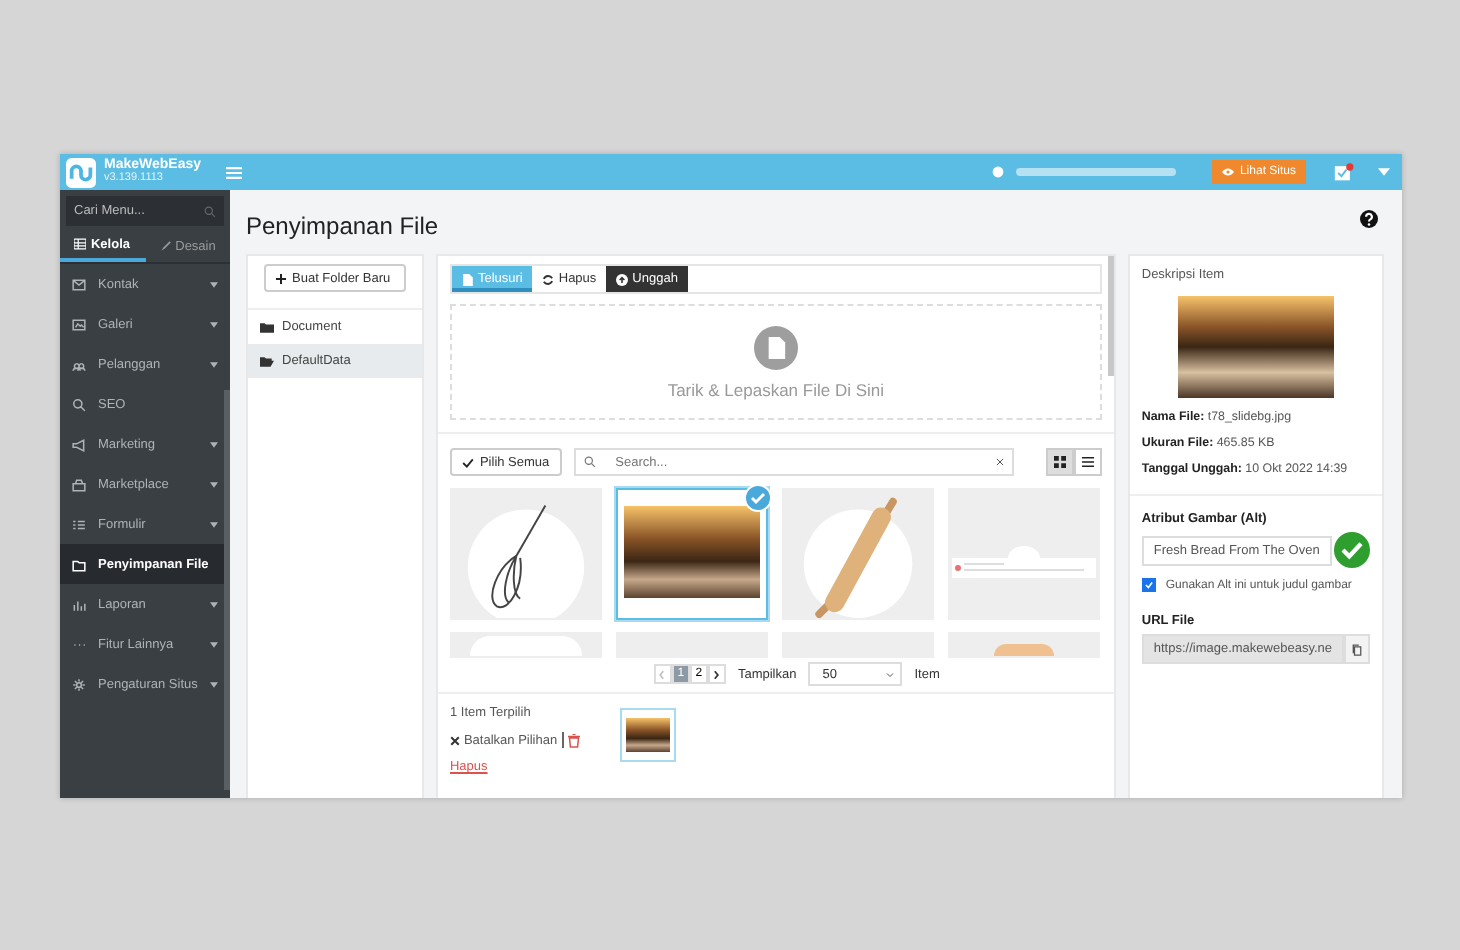  I want to click on gear-icon, so click(79, 684).